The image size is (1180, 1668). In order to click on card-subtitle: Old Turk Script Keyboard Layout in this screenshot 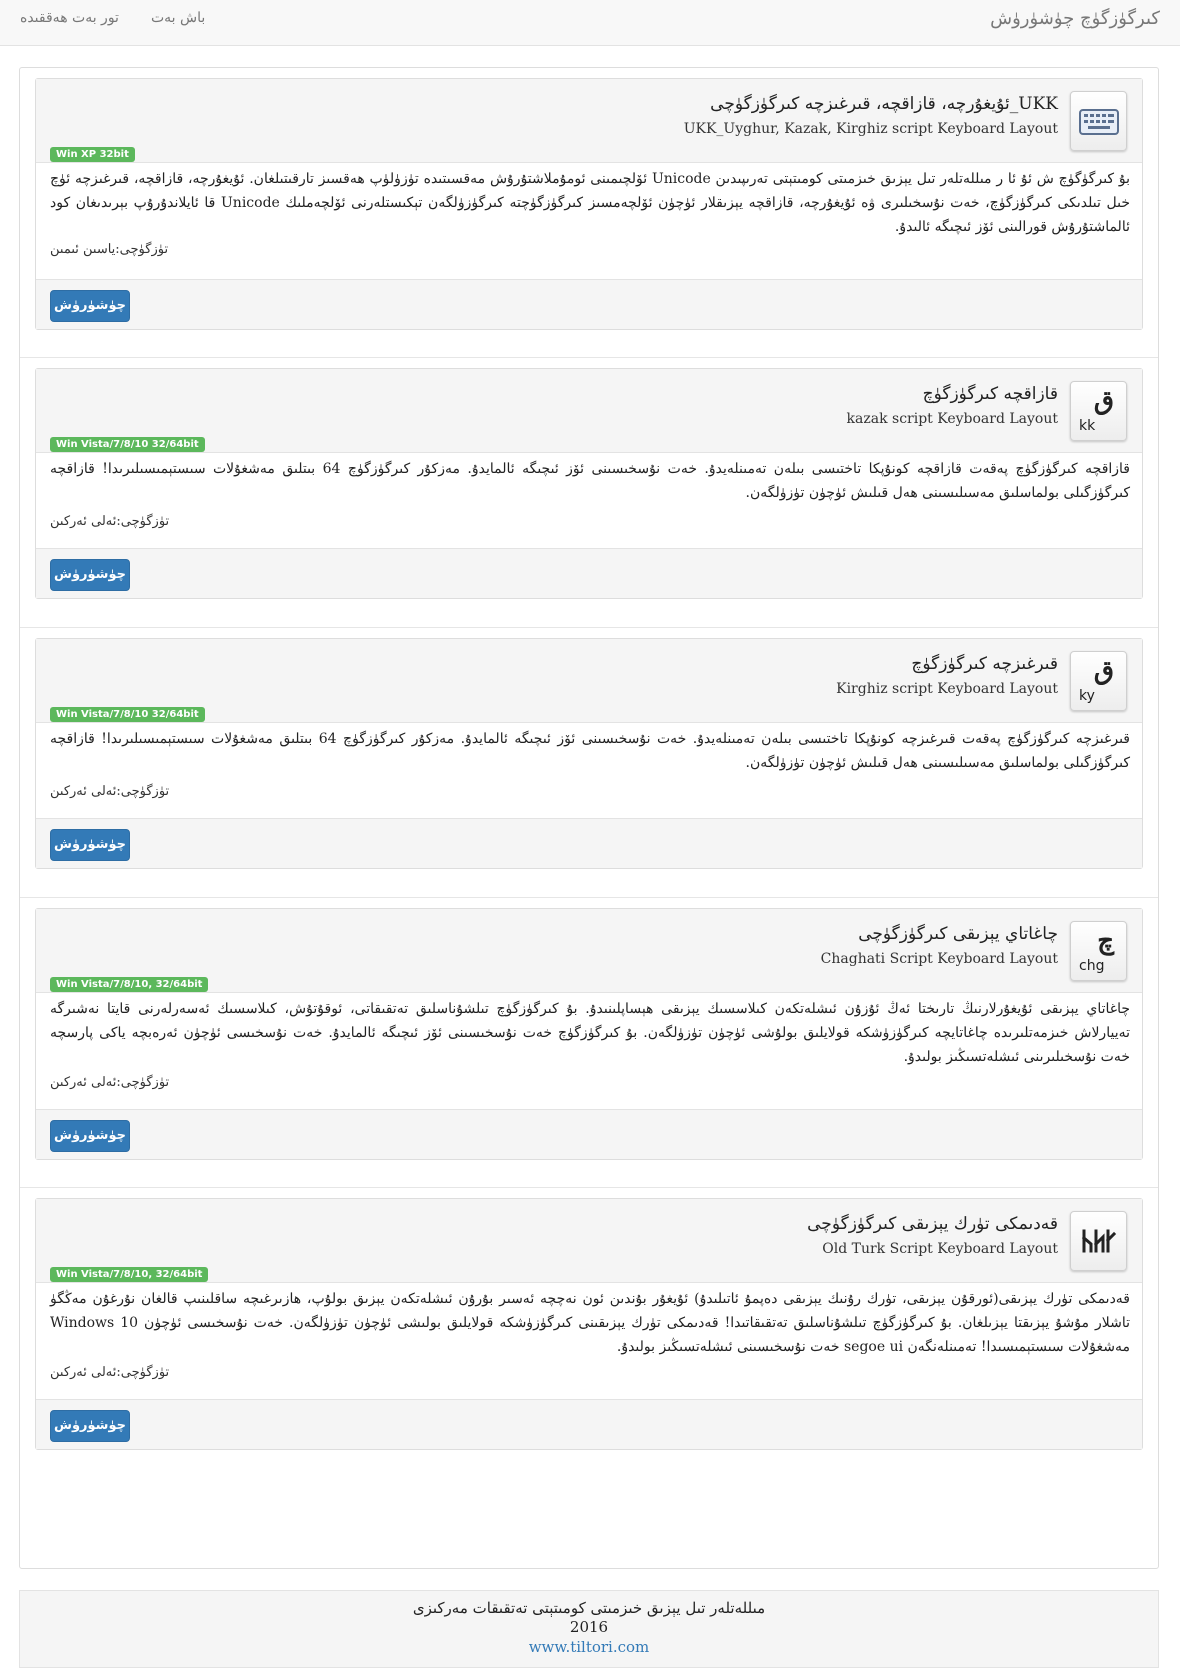, I will do `click(940, 1249)`.